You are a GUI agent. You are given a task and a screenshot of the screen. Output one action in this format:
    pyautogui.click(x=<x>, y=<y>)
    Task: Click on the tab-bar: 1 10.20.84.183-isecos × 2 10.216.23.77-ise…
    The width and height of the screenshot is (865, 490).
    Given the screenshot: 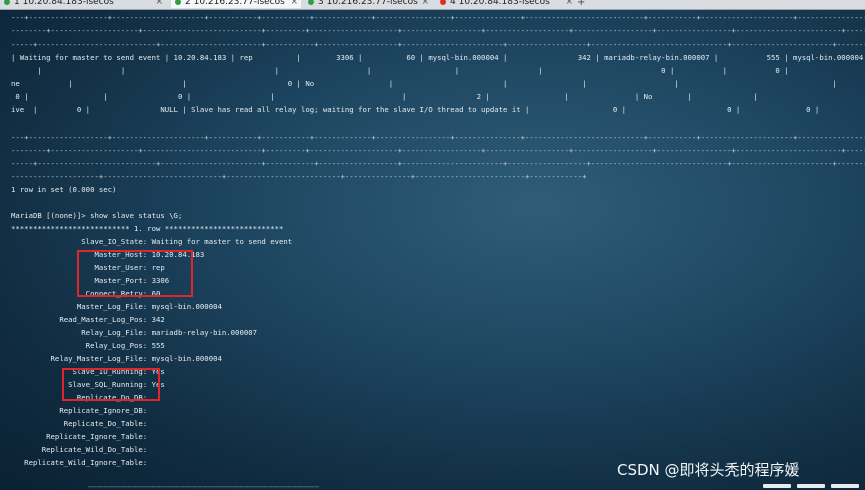 What is the action you would take?
    pyautogui.click(x=432, y=5)
    